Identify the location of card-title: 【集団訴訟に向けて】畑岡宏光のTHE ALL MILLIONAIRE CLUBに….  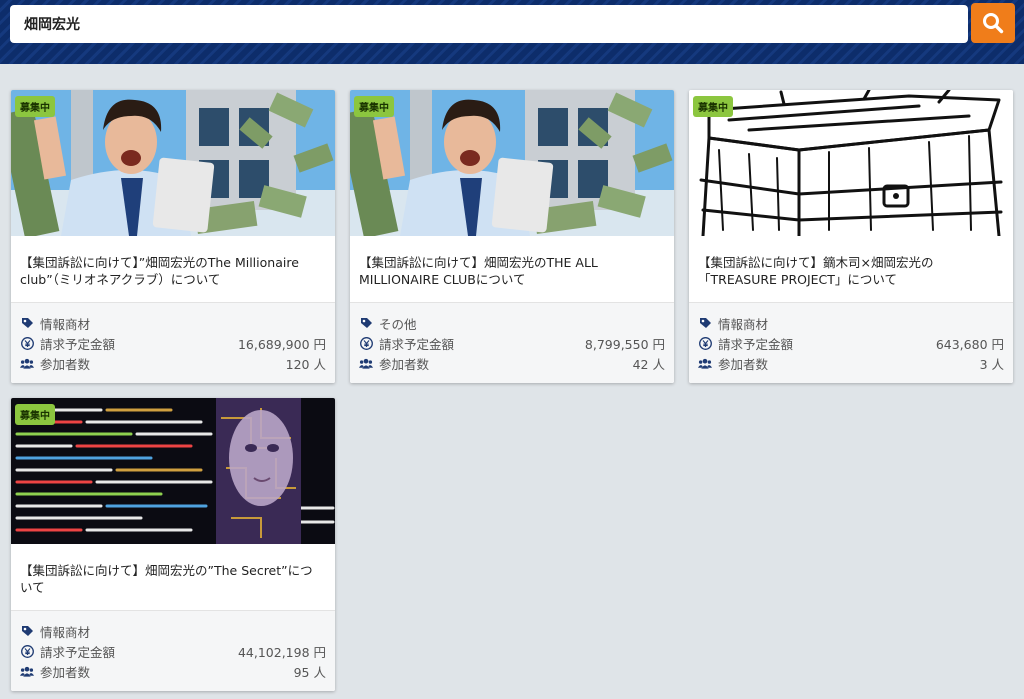
(512, 269).